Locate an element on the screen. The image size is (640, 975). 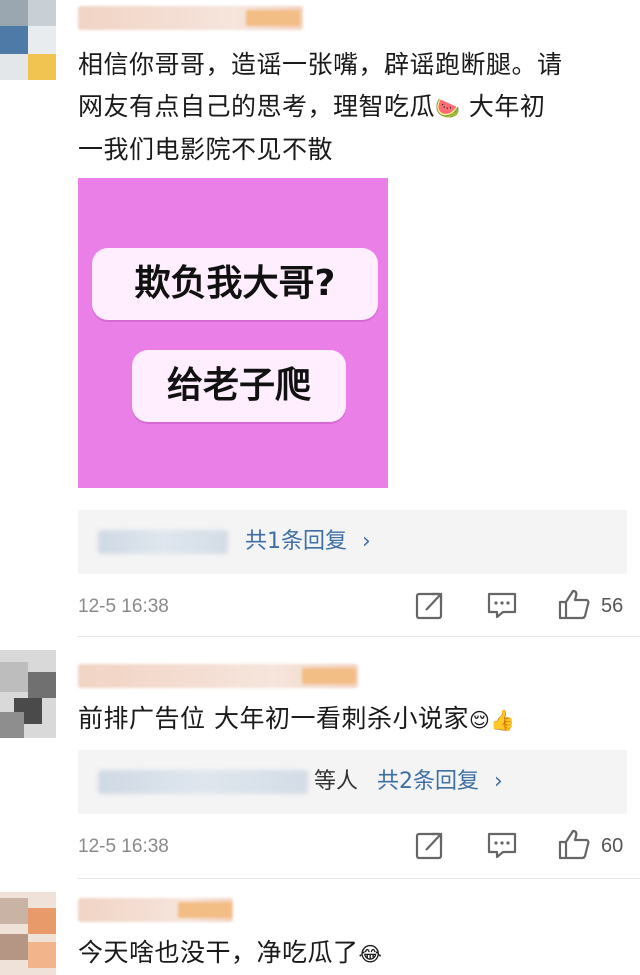
comment-text: 今天啥也没干，净吃瓜了😂 is located at coordinates (353, 953).